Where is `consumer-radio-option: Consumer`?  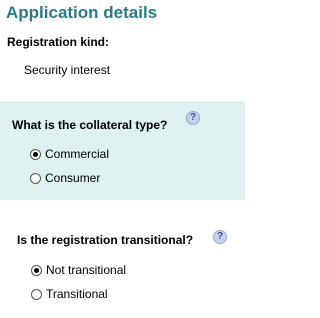
consumer-radio-option: Consumer is located at coordinates (65, 178).